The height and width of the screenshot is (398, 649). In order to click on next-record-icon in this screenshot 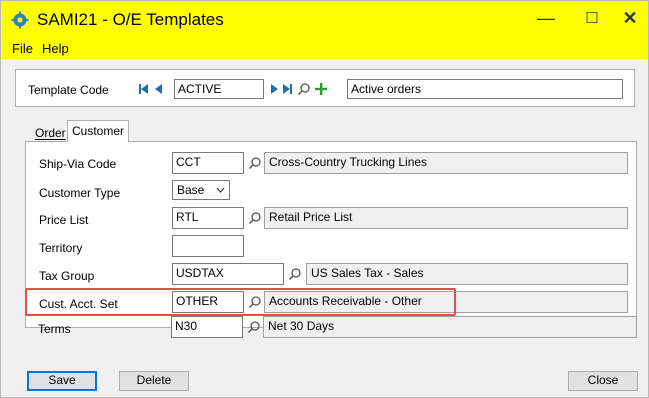, I will do `click(274, 89)`.